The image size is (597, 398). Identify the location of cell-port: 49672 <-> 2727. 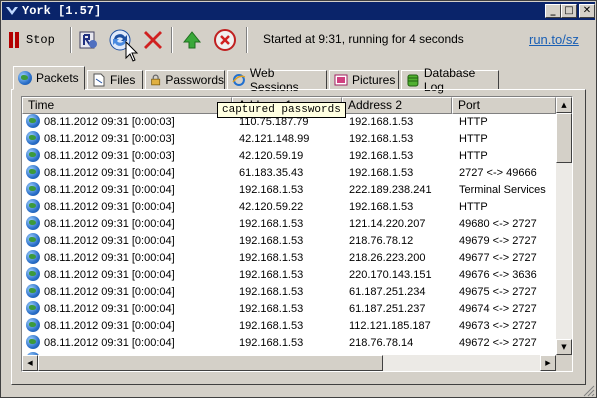
(498, 343).